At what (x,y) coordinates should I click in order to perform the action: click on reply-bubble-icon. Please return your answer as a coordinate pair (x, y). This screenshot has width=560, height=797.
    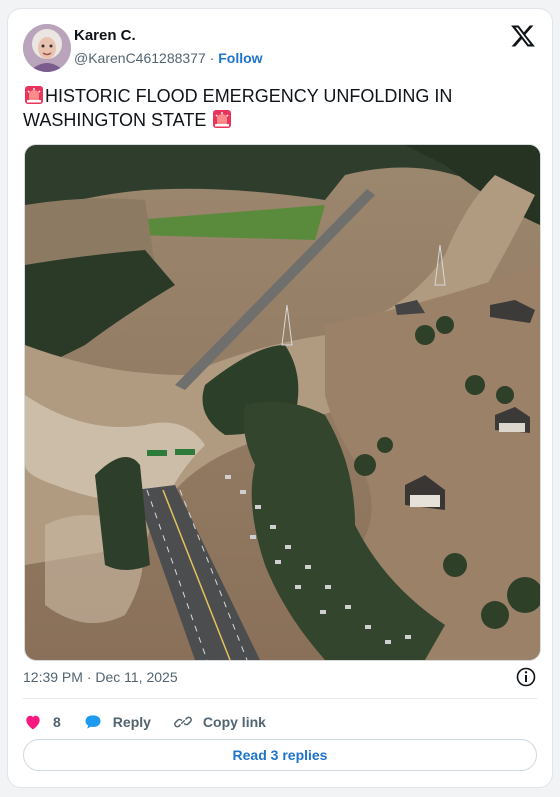
    Looking at the image, I should click on (93, 722).